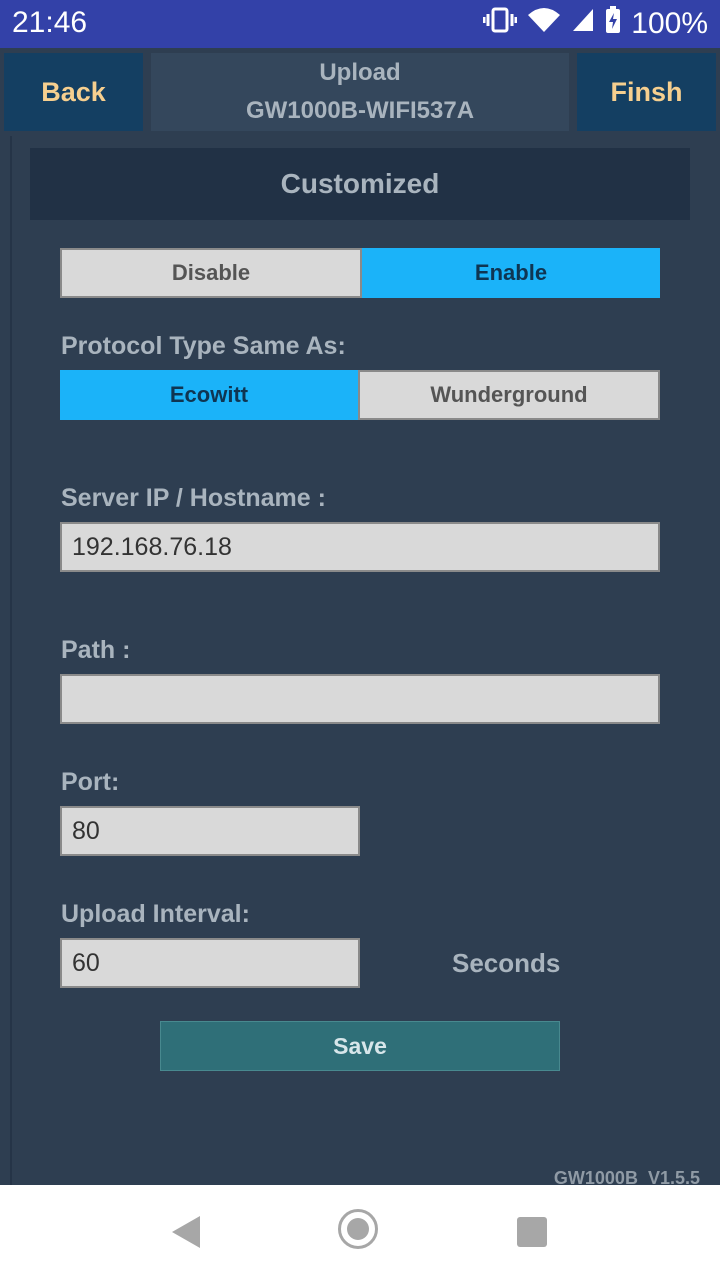 This screenshot has height=1280, width=720. Describe the element at coordinates (90, 782) in the screenshot. I see `port-label: Port:` at that location.